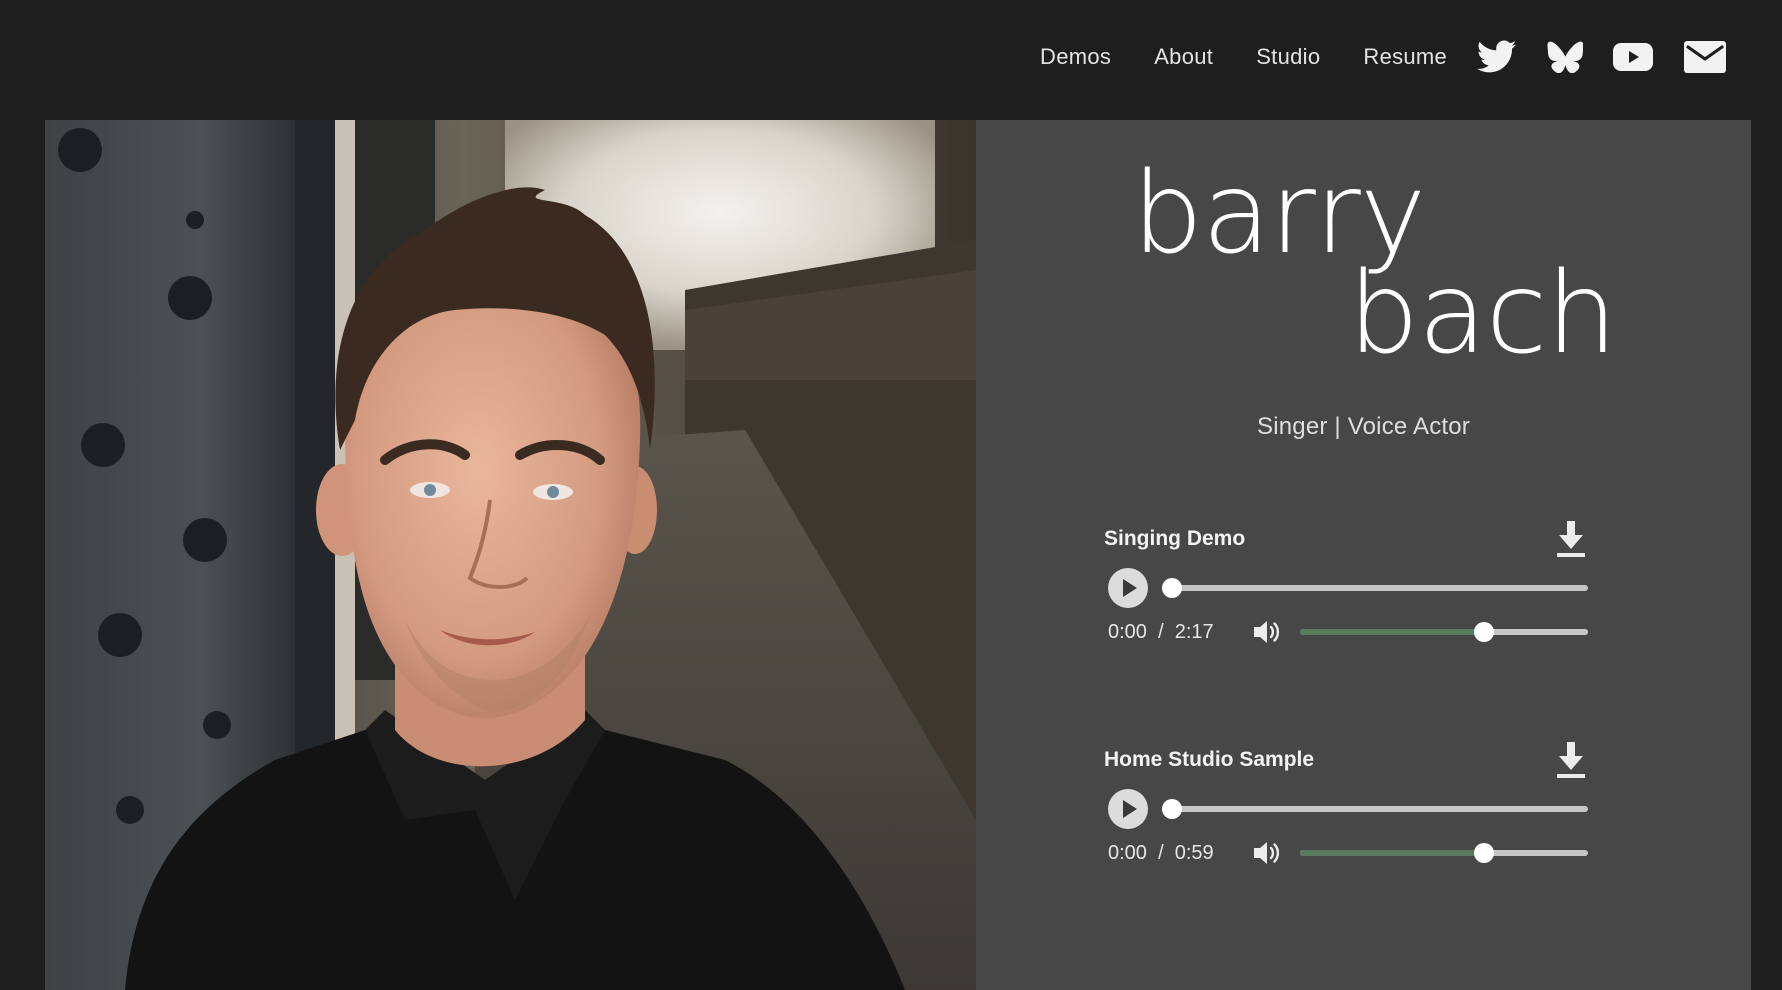 This screenshot has height=990, width=1782. What do you see at coordinates (1705, 57) in the screenshot?
I see `mail-icon` at bounding box center [1705, 57].